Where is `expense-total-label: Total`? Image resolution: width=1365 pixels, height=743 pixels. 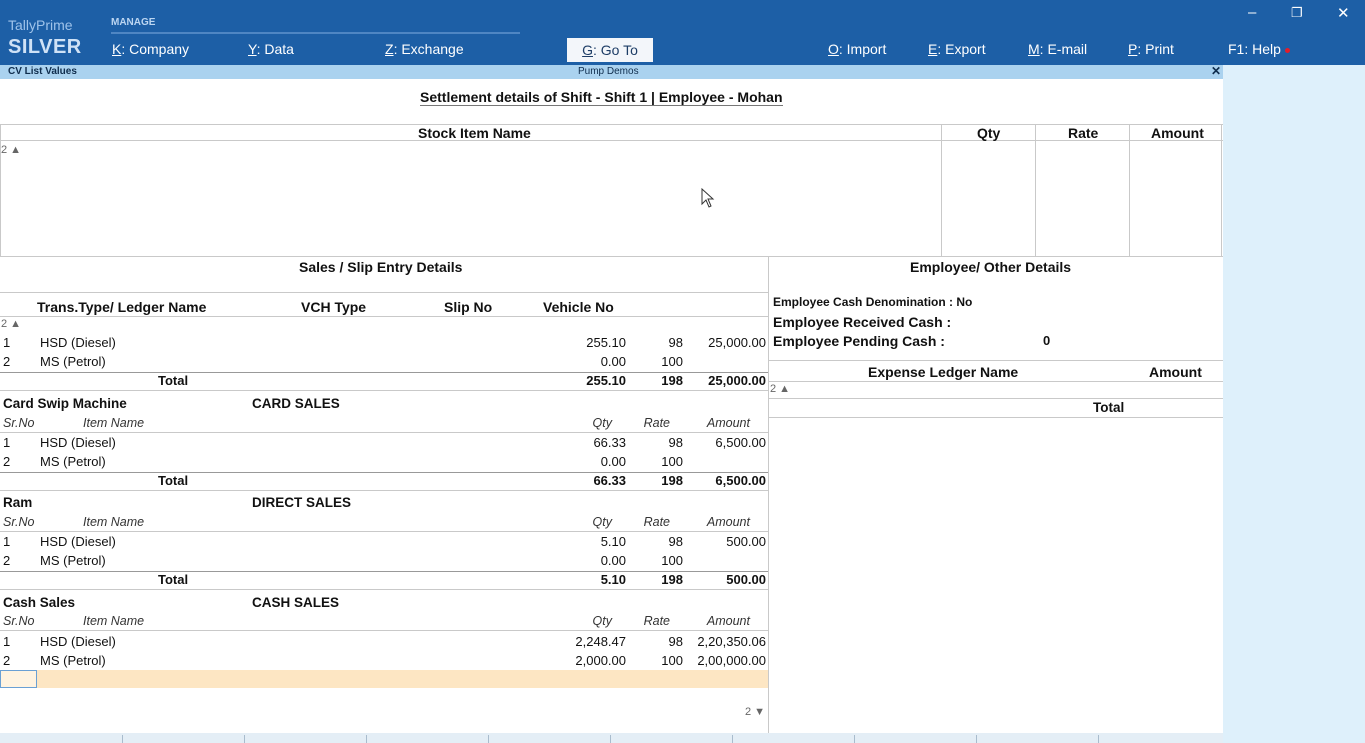 expense-total-label: Total is located at coordinates (1109, 407).